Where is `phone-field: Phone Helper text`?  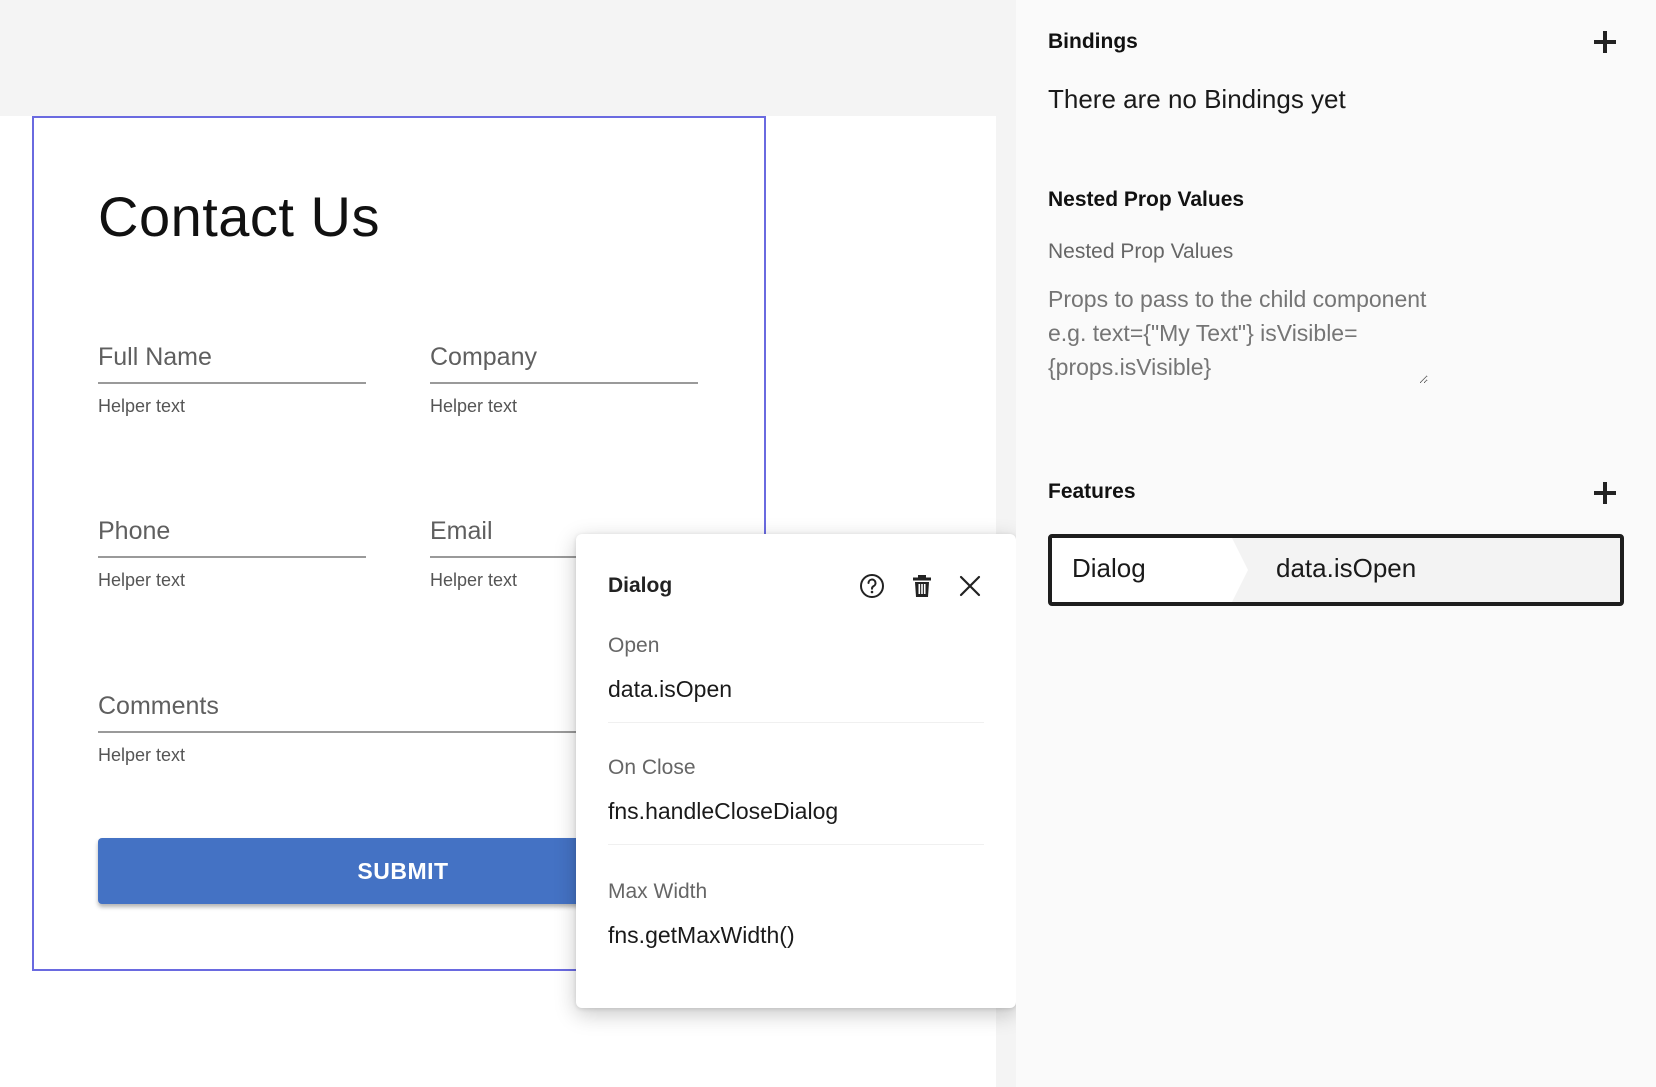 phone-field: Phone Helper text is located at coordinates (232, 553).